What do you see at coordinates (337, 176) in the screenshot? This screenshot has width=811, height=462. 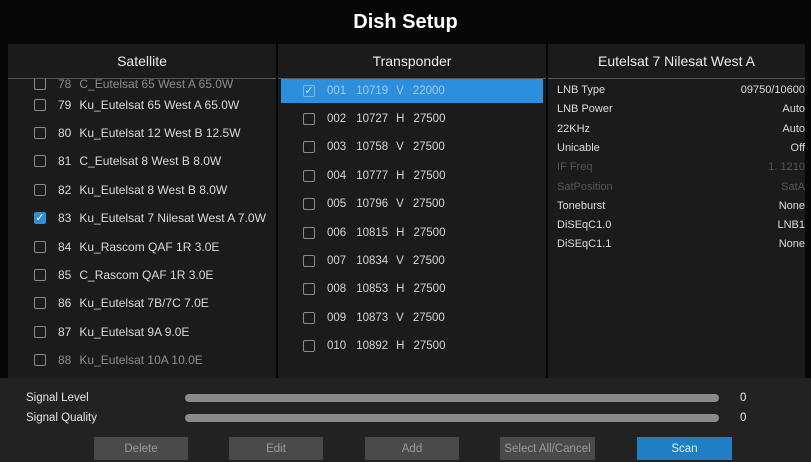 I see `transponder-index: 004` at bounding box center [337, 176].